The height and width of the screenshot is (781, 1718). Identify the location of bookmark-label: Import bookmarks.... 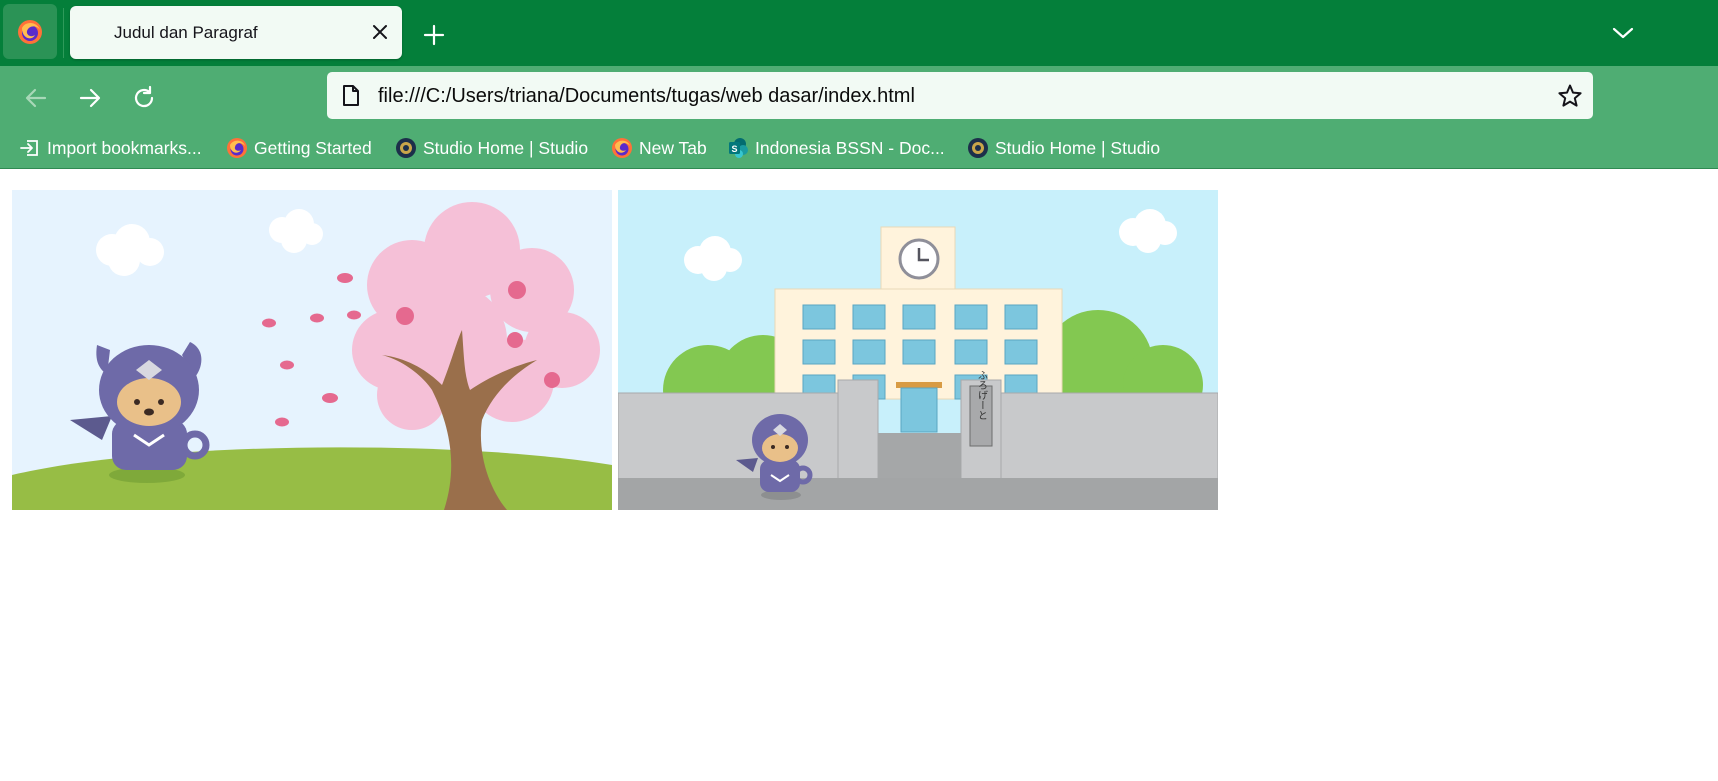
(124, 147).